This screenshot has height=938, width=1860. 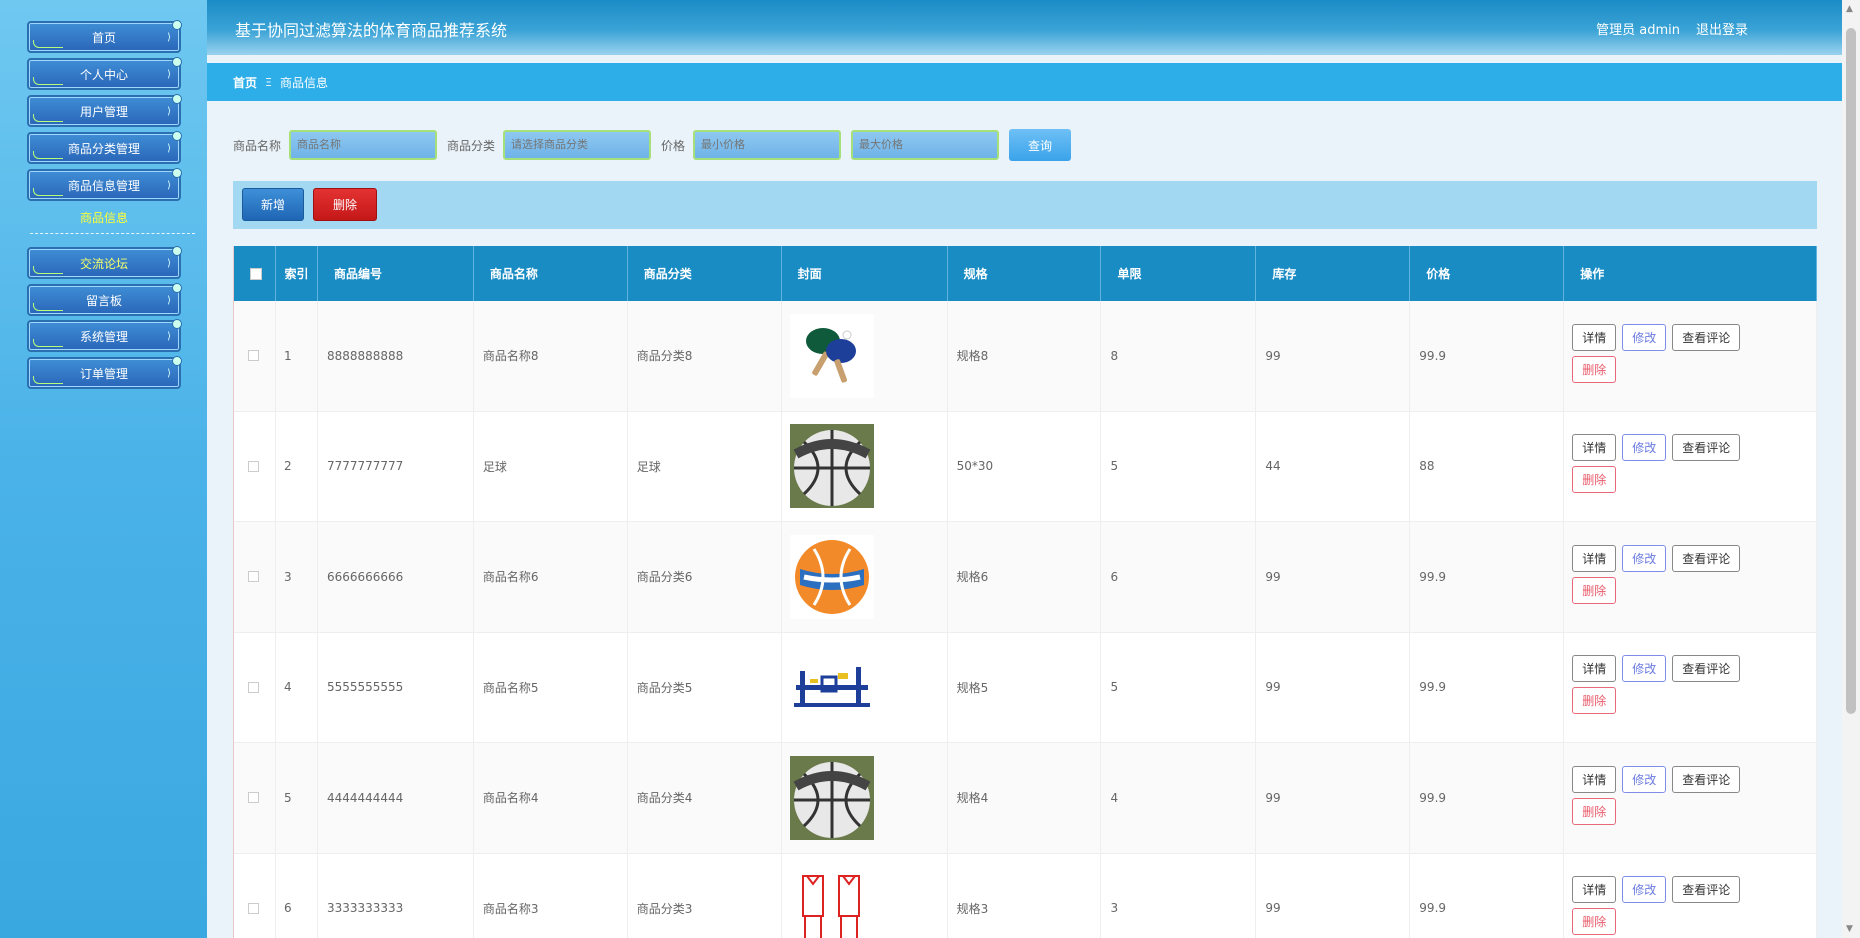 What do you see at coordinates (169, 111) in the screenshot?
I see `chevron-icon: ⟩` at bounding box center [169, 111].